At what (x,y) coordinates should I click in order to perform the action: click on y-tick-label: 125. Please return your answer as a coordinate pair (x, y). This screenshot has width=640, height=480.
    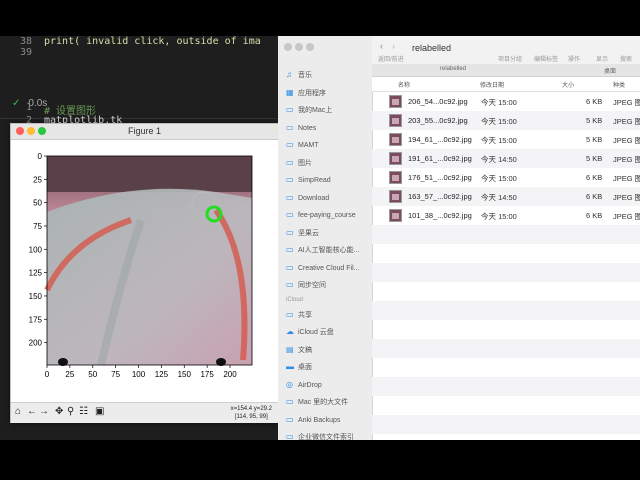
    Looking at the image, I should click on (36, 273).